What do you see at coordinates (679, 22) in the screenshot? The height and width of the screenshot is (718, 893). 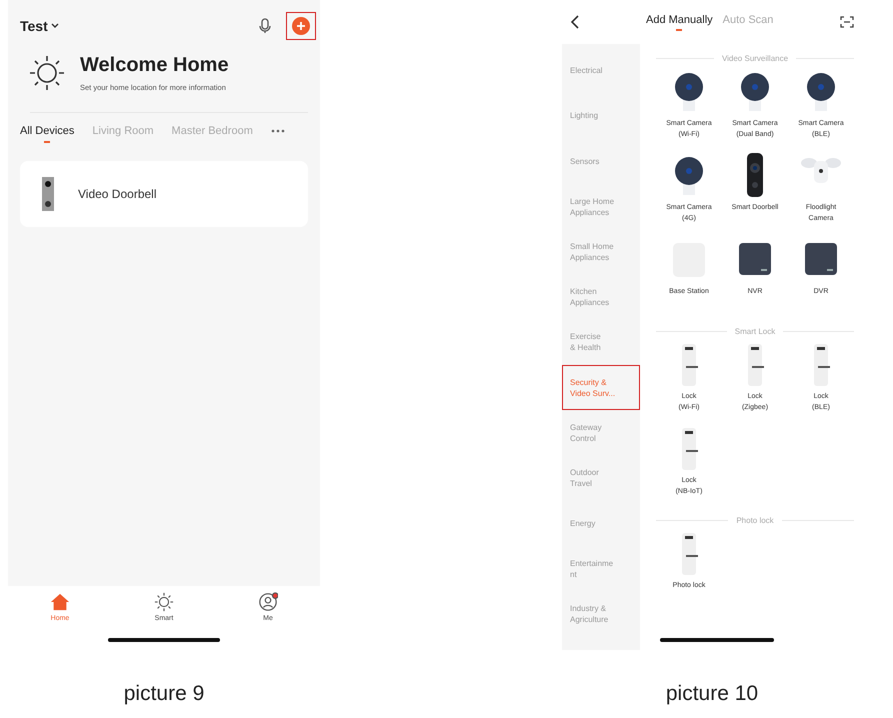 I see `header-tab: Add Manually` at bounding box center [679, 22].